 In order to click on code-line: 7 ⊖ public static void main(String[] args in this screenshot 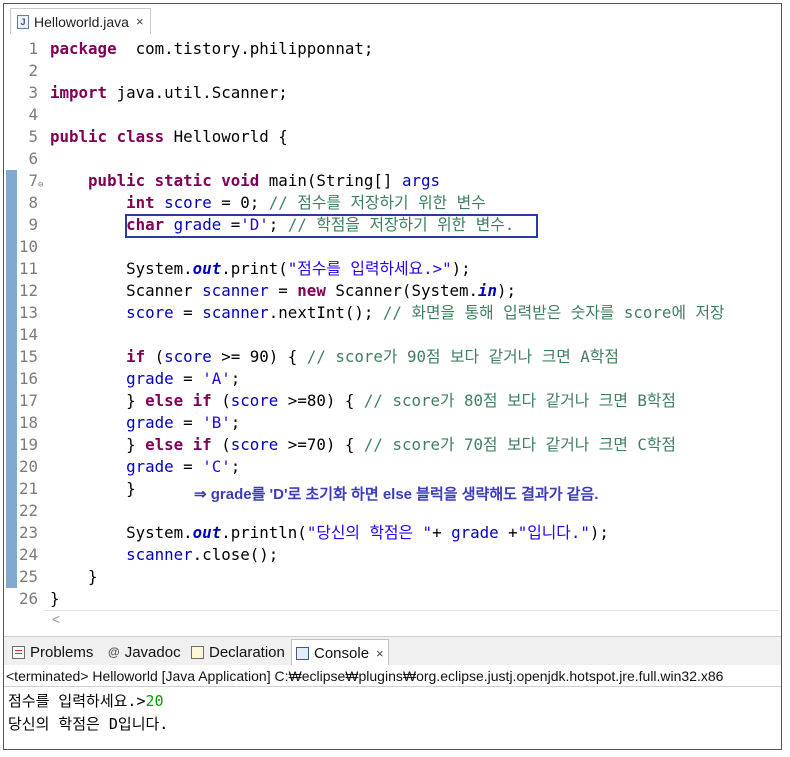, I will do `click(392, 181)`.